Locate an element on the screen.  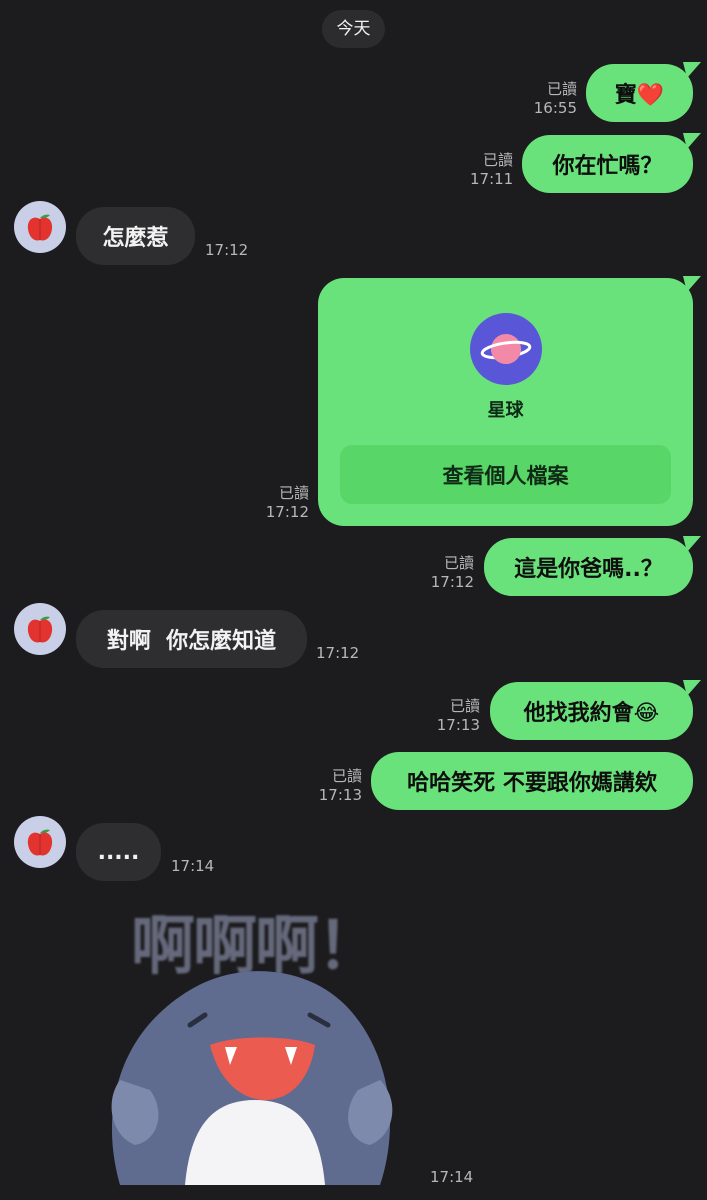
sent-message: 這是你爸嗎..？ is located at coordinates (588, 567).